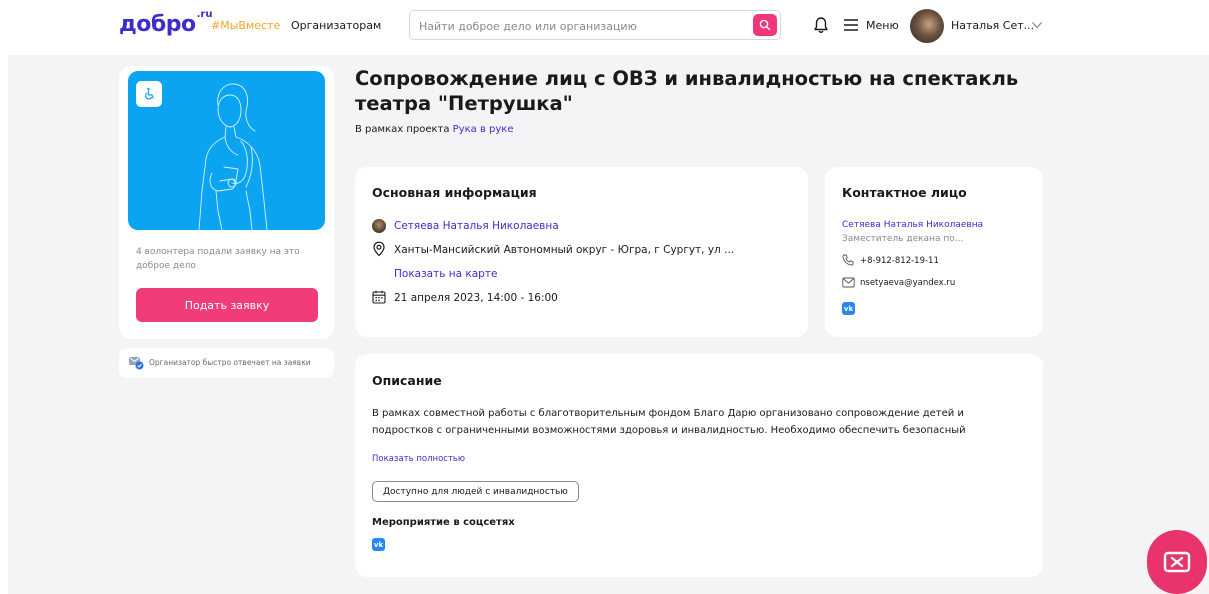 This screenshot has height=594, width=1209. What do you see at coordinates (882, 25) in the screenshot?
I see `menu-label: Меню` at bounding box center [882, 25].